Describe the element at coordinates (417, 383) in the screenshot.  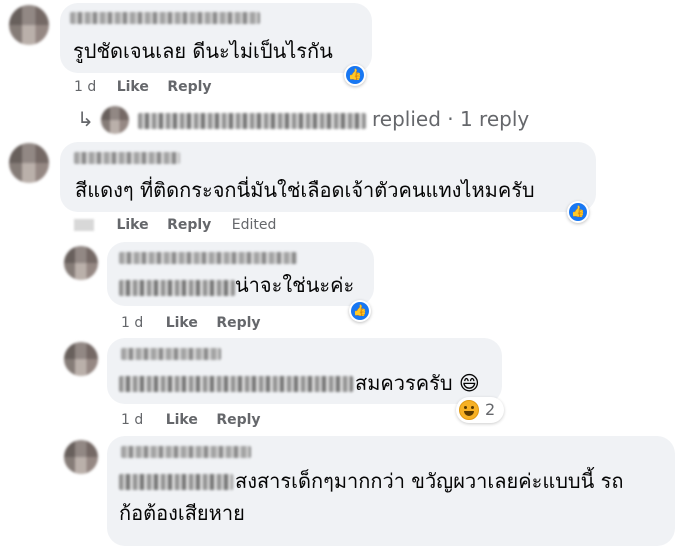
I see `reply-text: สมควรครับ 😄` at that location.